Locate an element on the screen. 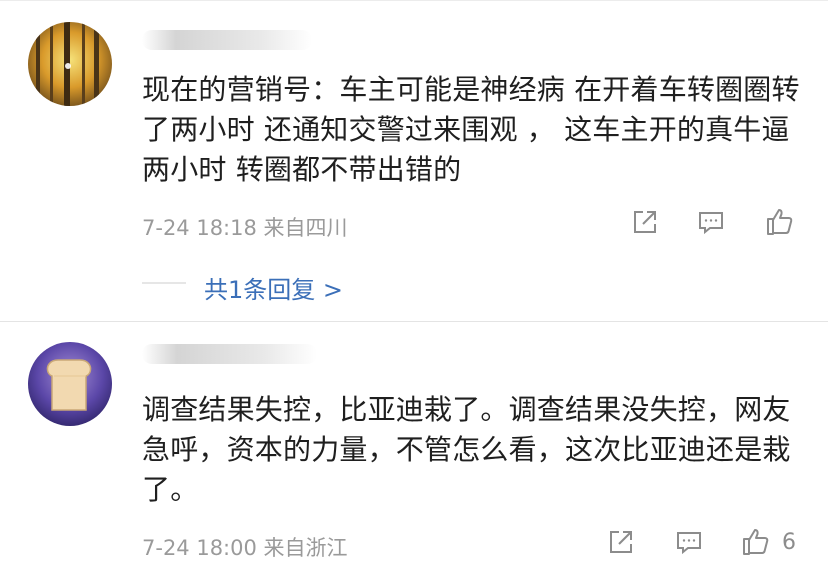 The height and width of the screenshot is (582, 828). comment-time: 7-24 18:18 is located at coordinates (199, 228).